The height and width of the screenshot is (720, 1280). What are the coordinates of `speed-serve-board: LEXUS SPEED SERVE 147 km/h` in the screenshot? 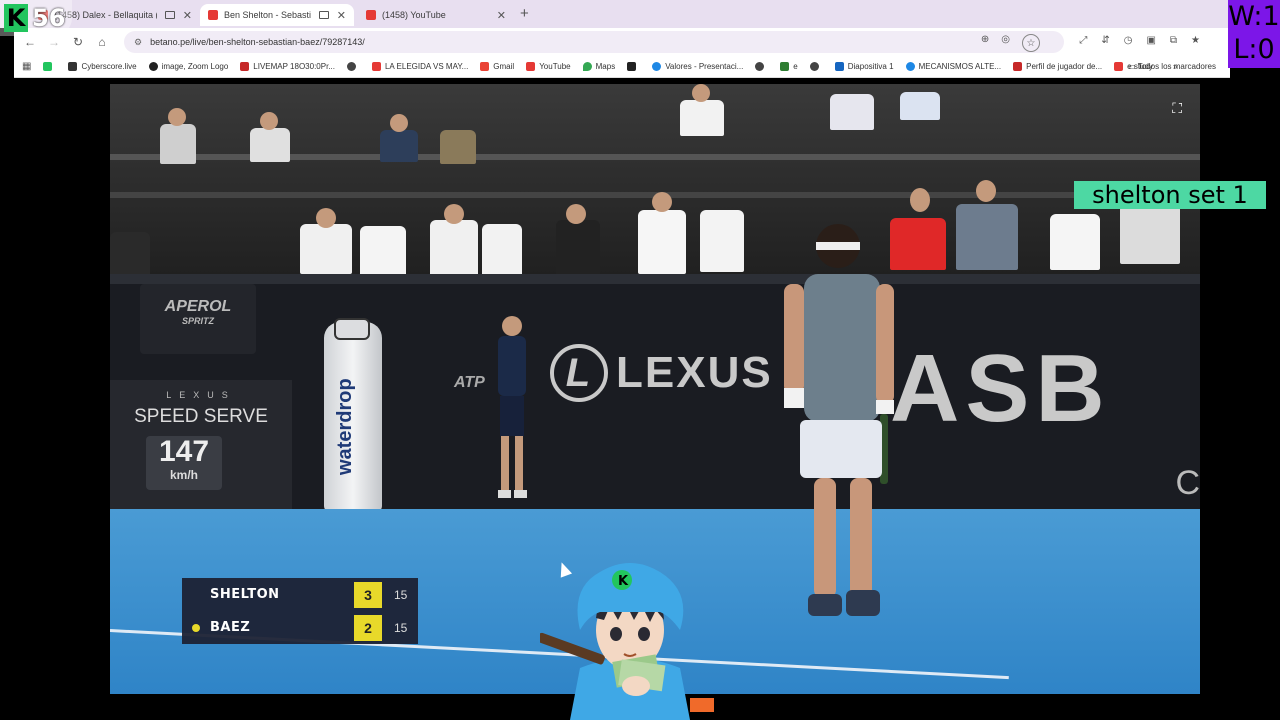 It's located at (201, 447).